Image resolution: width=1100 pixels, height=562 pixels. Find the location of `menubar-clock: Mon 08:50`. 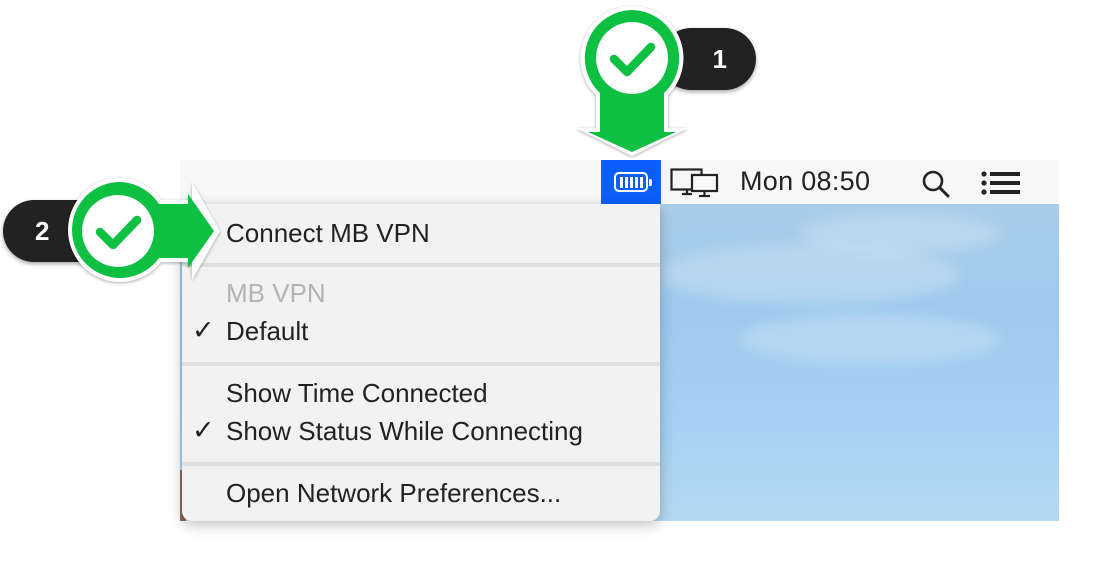

menubar-clock: Mon 08:50 is located at coordinates (805, 181).